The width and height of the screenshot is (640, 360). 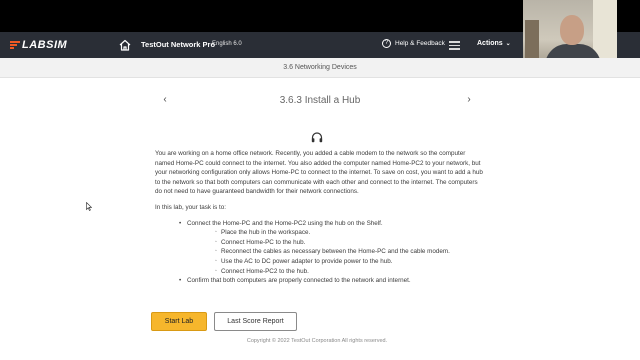 I want to click on mouse-cursor-icon, so click(x=89, y=206).